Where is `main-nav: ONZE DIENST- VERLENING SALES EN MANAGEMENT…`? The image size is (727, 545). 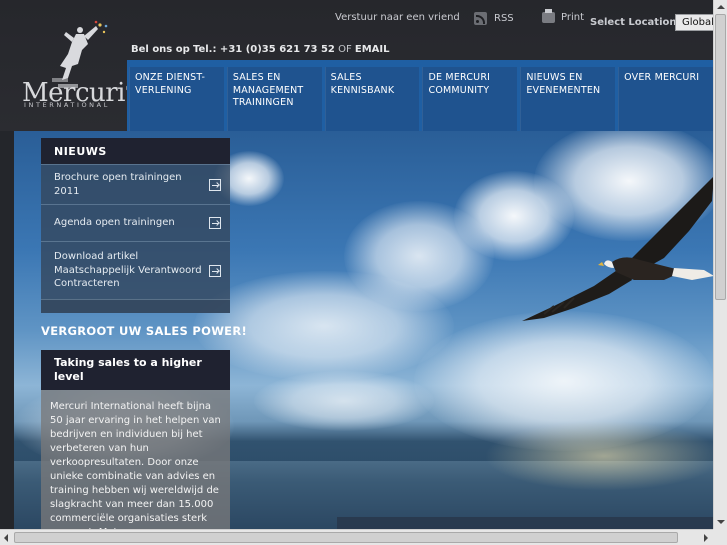
main-nav: ONZE DIENST- VERLENING SALES EN MANAGEMENT… is located at coordinates (420, 95).